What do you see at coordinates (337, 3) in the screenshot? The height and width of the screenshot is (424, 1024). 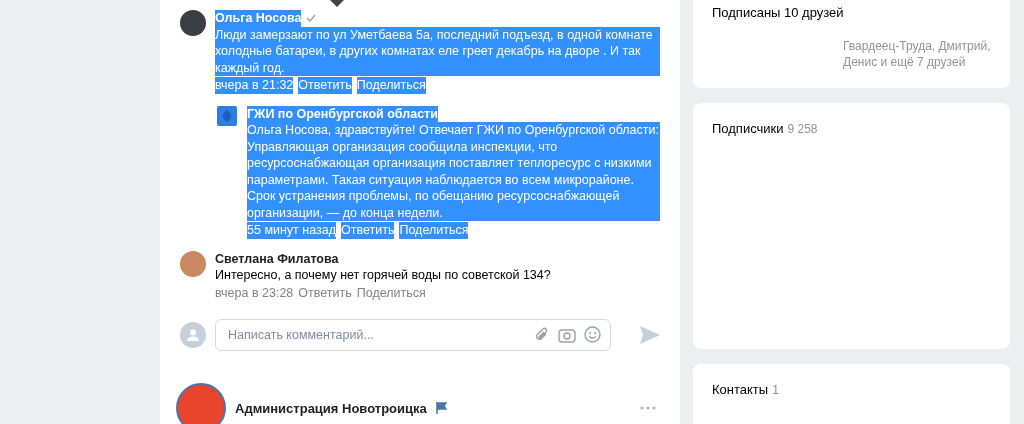 I see `tooltip-caret-icon` at bounding box center [337, 3].